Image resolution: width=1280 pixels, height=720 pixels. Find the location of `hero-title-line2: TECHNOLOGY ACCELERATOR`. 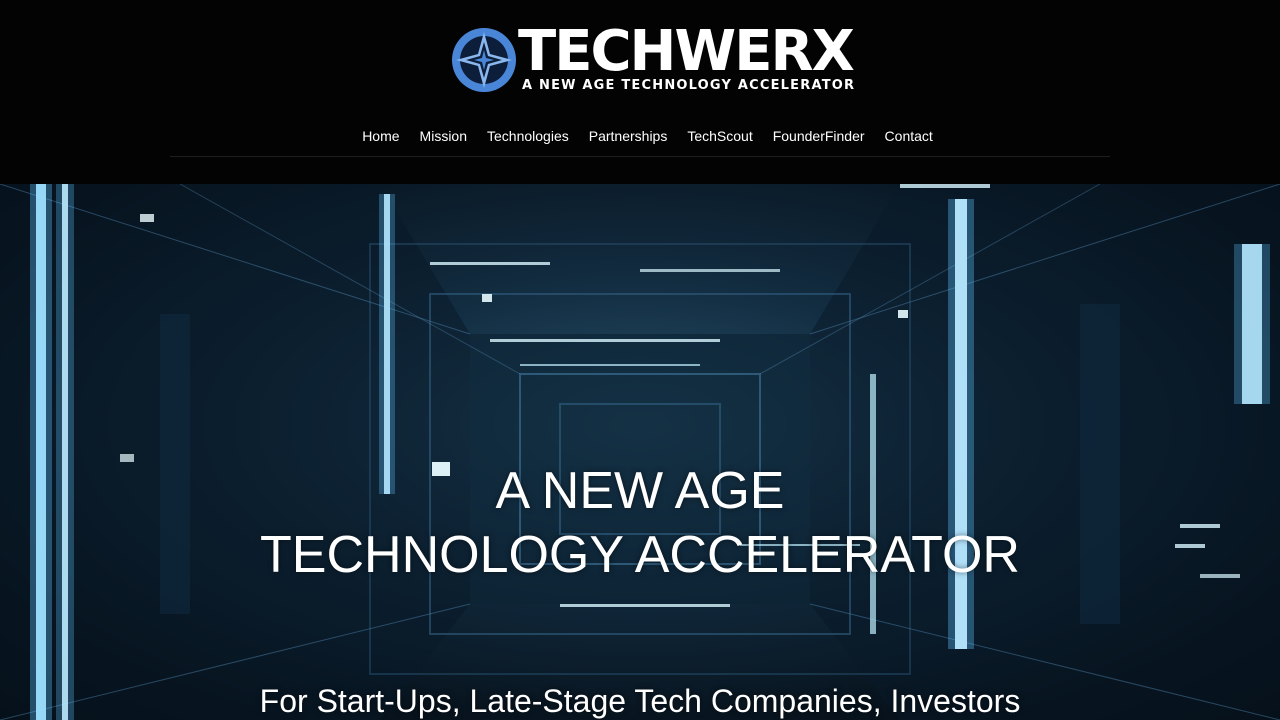

hero-title-line2: TECHNOLOGY ACCELERATOR is located at coordinates (640, 554).